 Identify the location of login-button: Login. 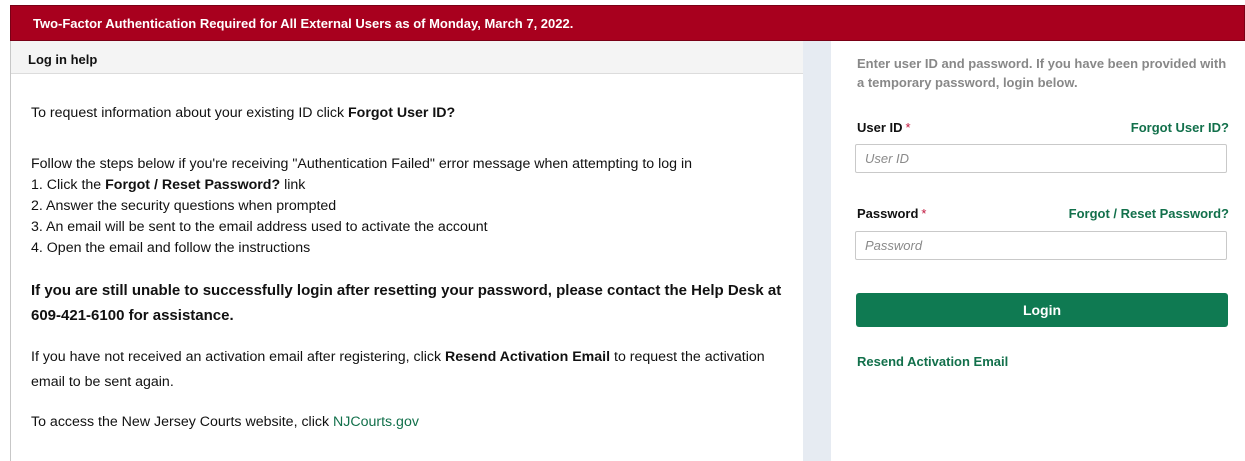
(1042, 310).